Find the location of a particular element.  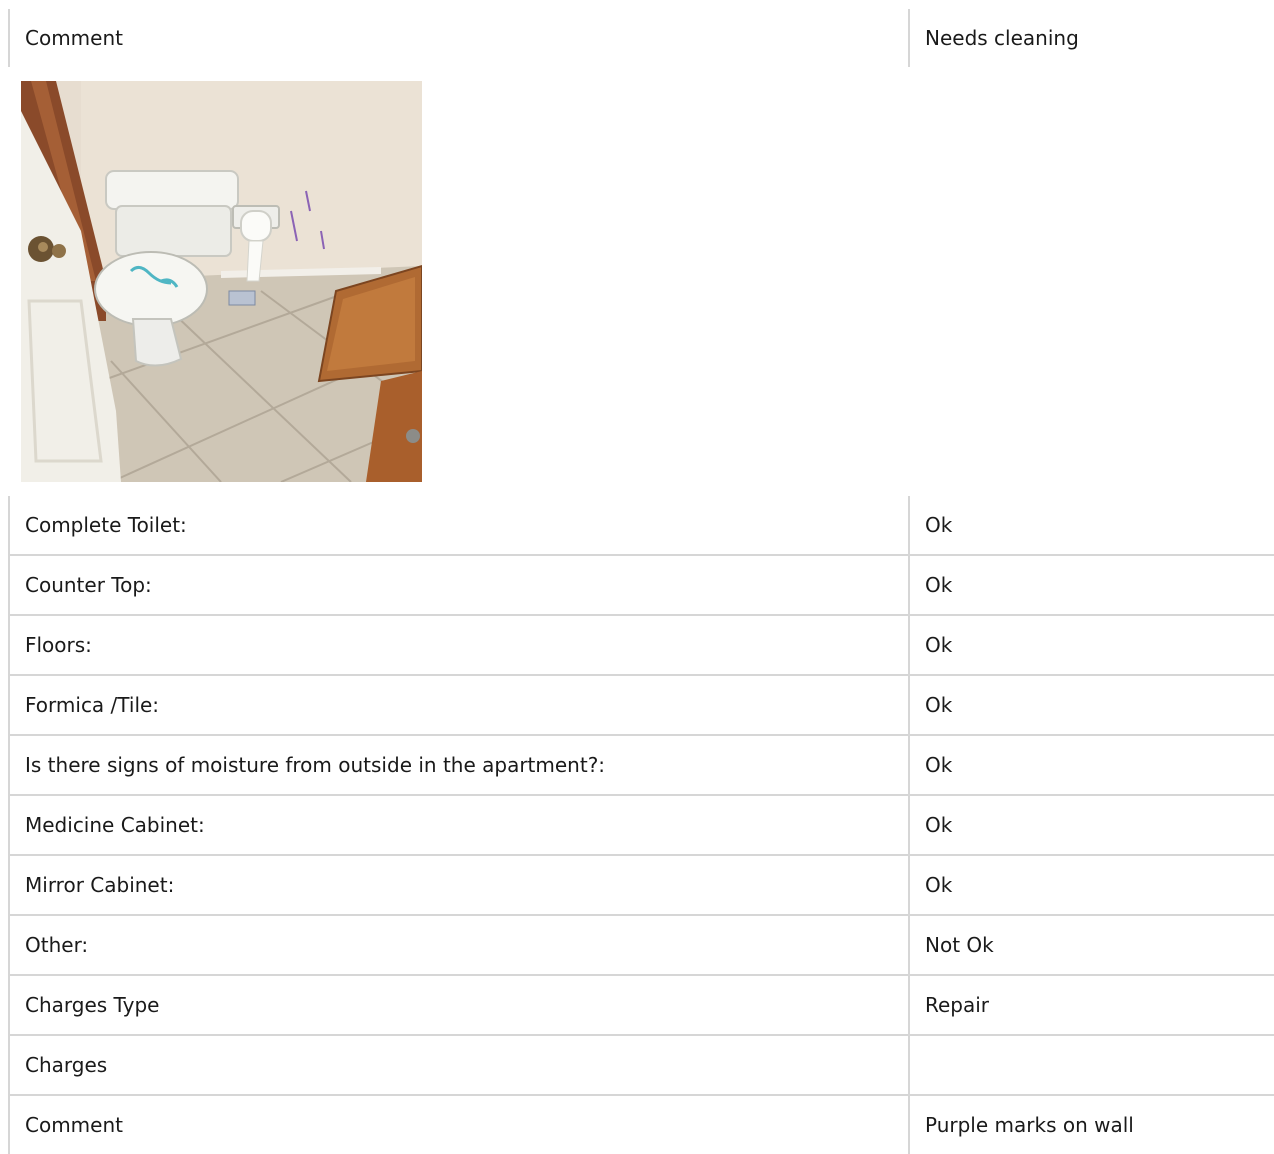

comment-table: Comment Needs cleaning is located at coordinates (641, 38).